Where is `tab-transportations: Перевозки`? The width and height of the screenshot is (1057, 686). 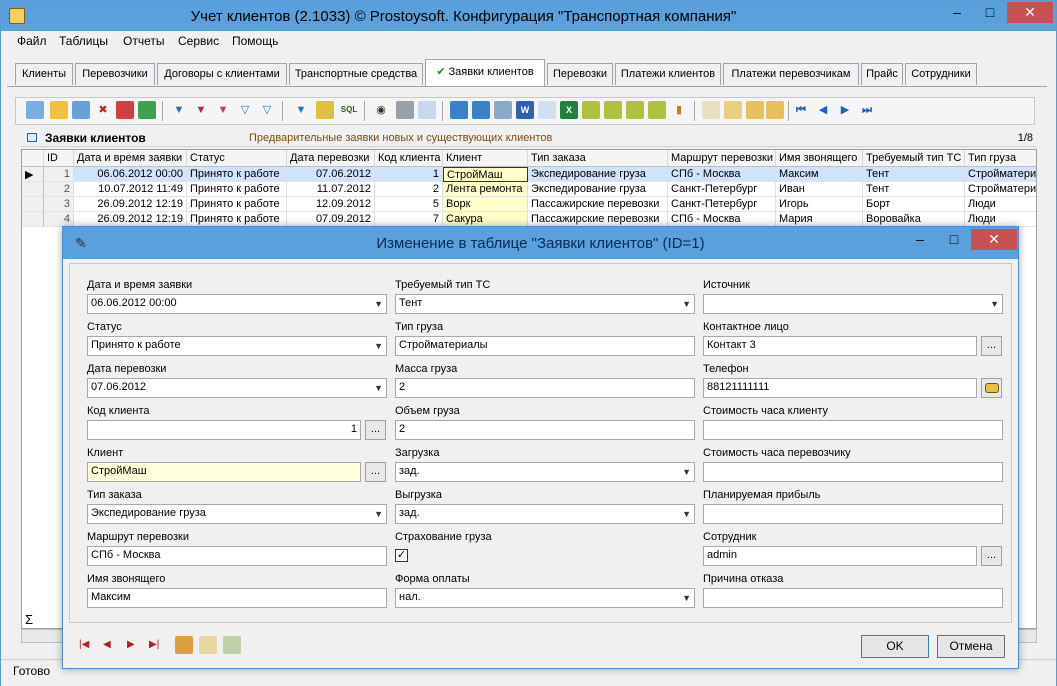 tab-transportations: Перевозки is located at coordinates (580, 74).